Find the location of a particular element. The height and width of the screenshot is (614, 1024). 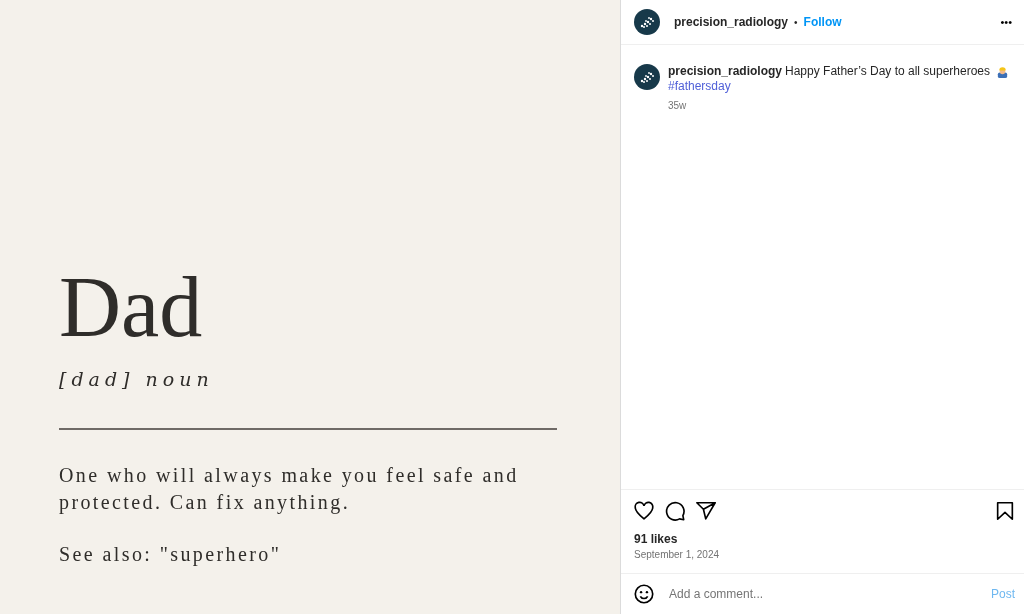

heart-icon is located at coordinates (644, 511).